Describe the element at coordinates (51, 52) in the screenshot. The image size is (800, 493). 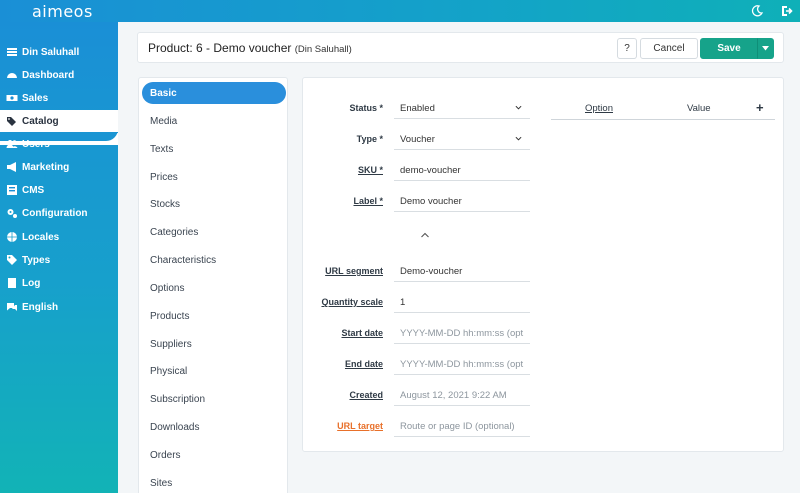
I see `sidebar-item-label: Din Saluhall` at that location.